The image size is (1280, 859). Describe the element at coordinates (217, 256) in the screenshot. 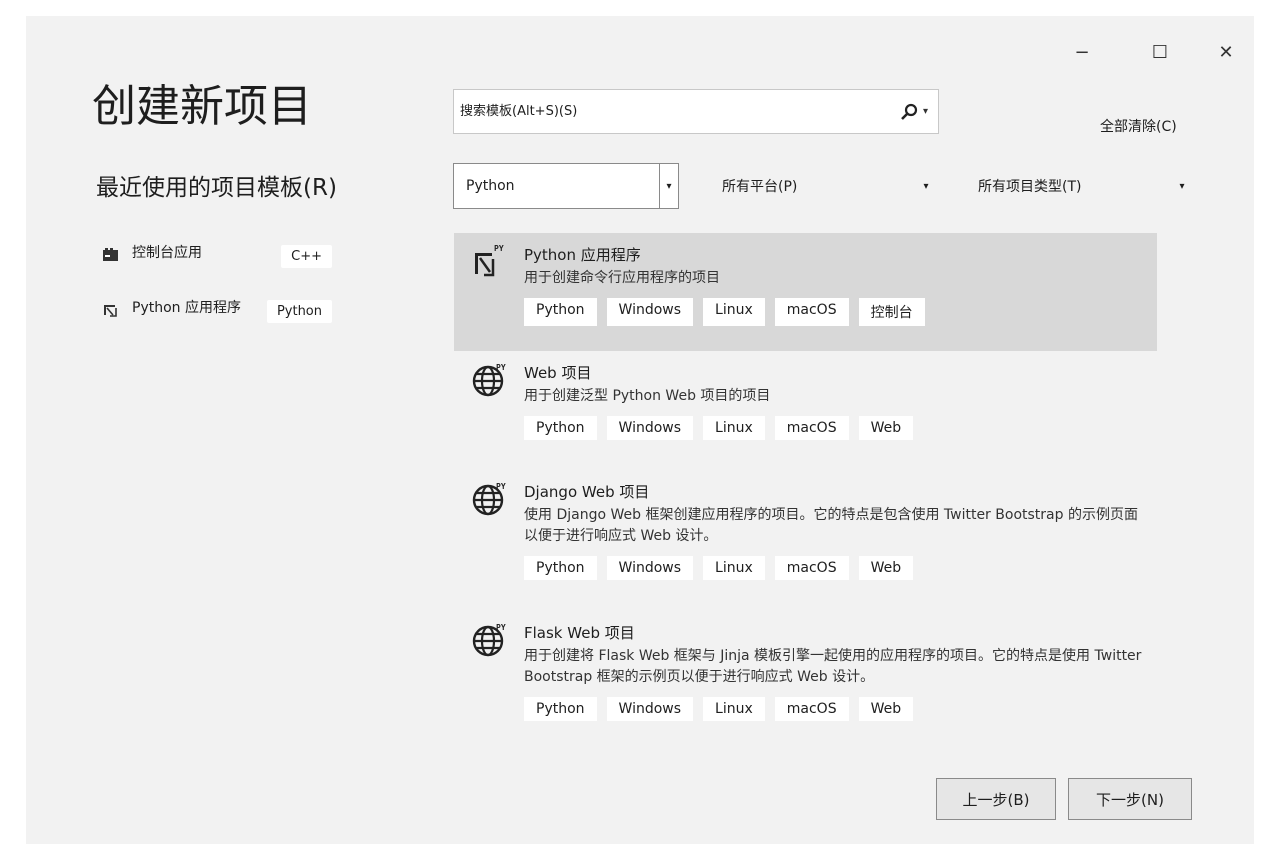

I see `recent-item-console-app: 控制台应用 C++` at that location.